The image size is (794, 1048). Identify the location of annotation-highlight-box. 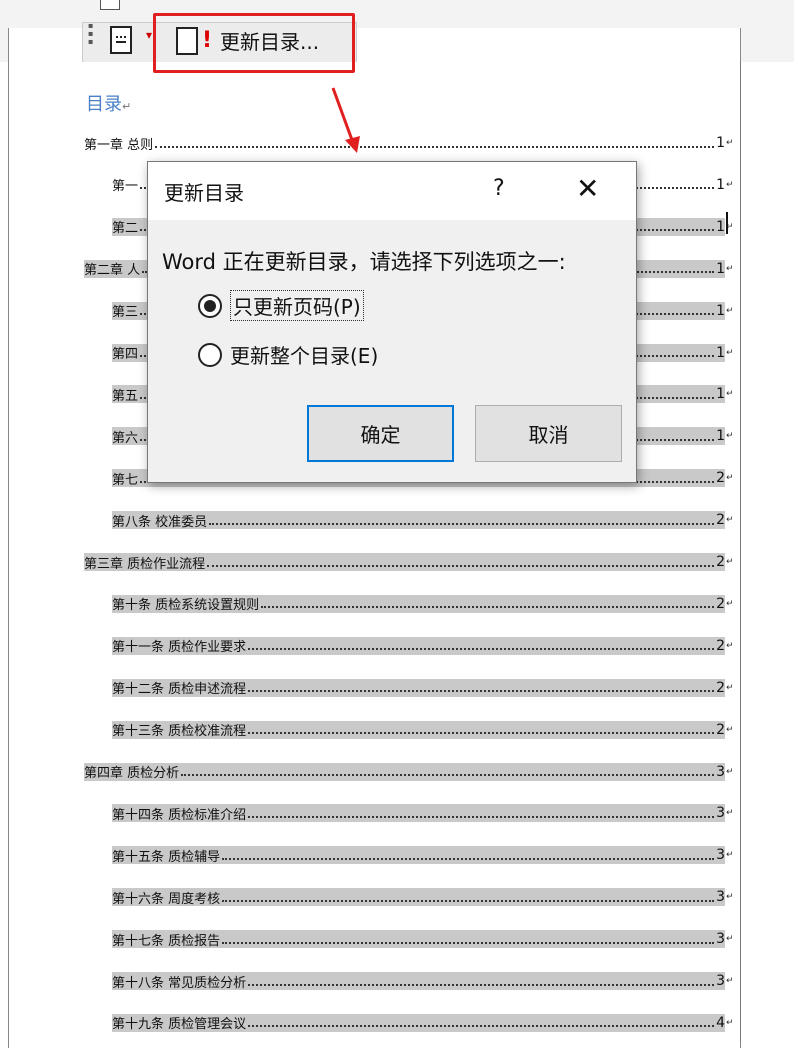
(254, 43).